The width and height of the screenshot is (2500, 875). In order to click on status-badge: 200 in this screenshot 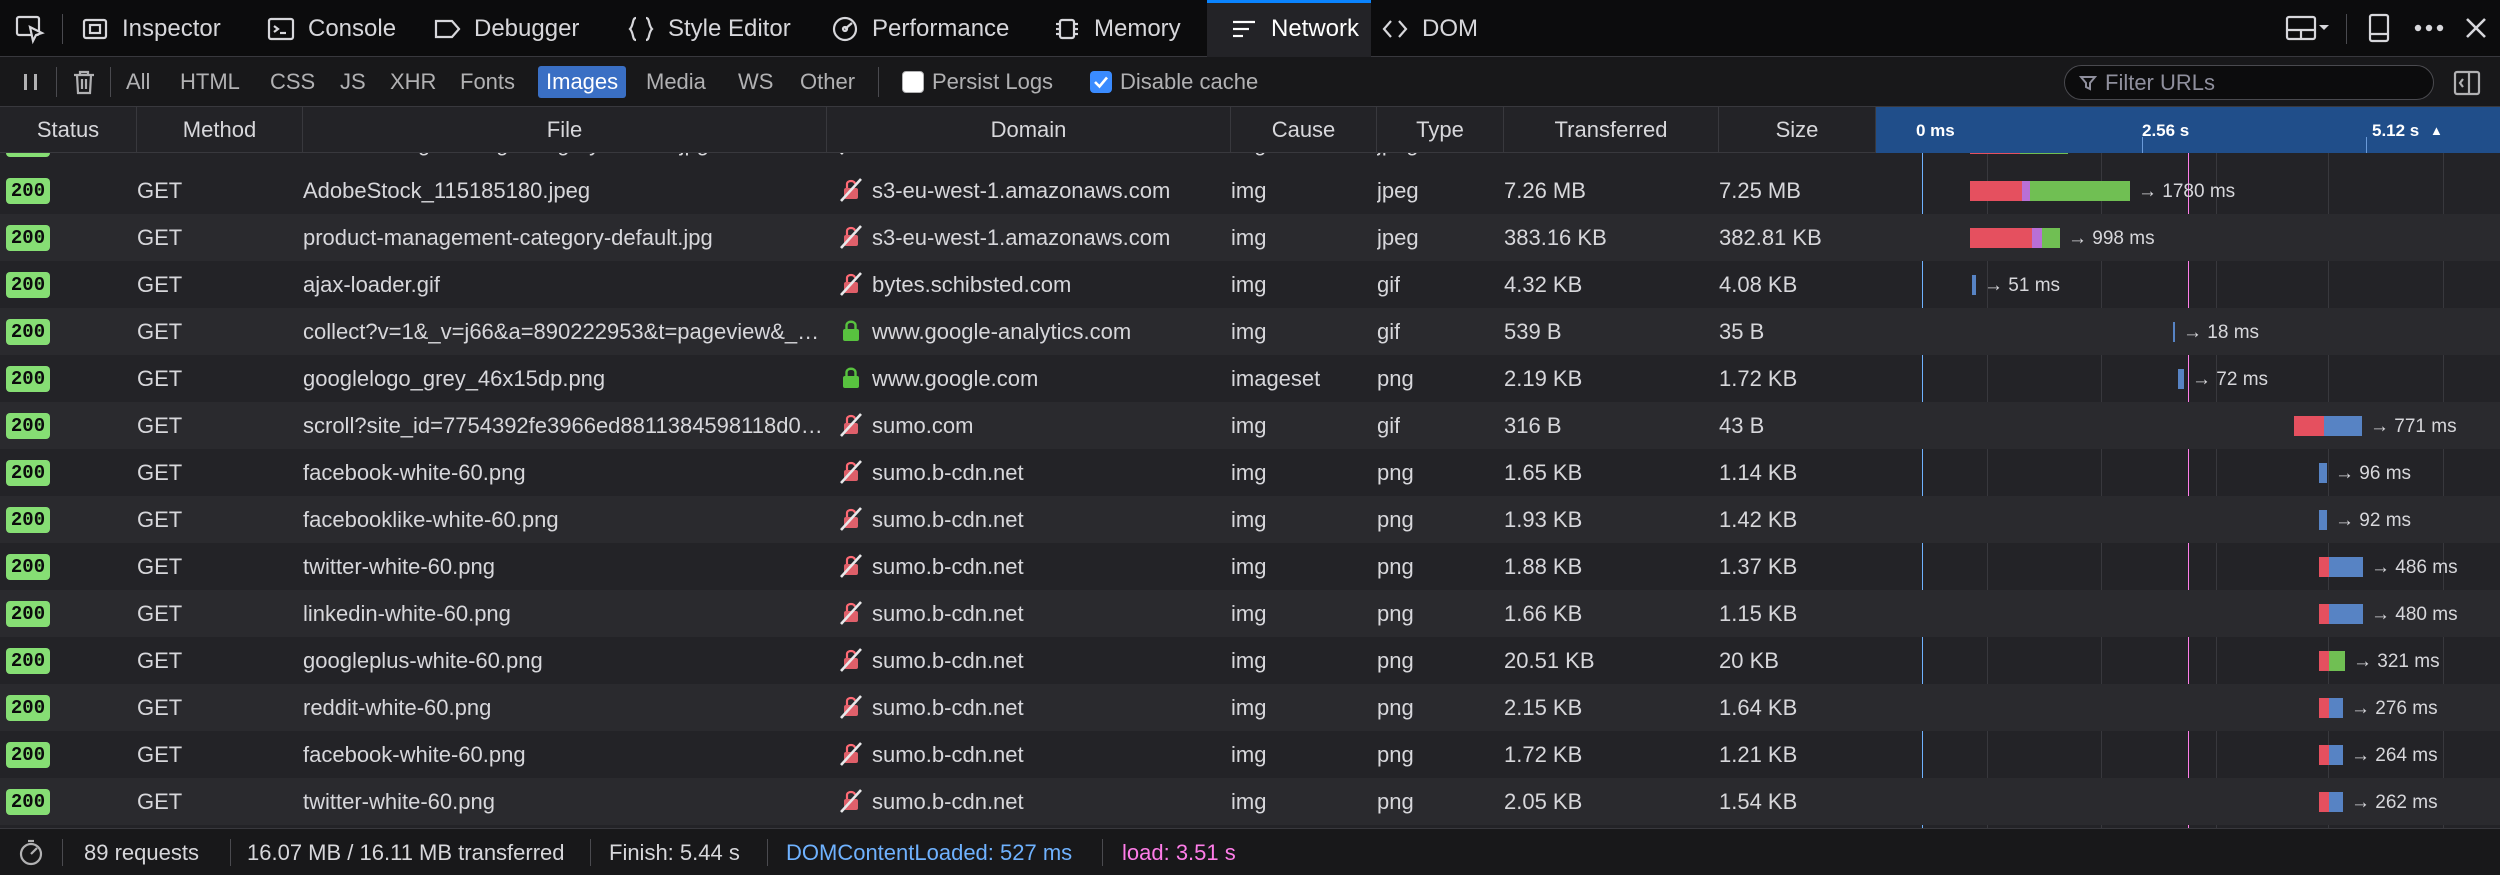, I will do `click(28, 802)`.